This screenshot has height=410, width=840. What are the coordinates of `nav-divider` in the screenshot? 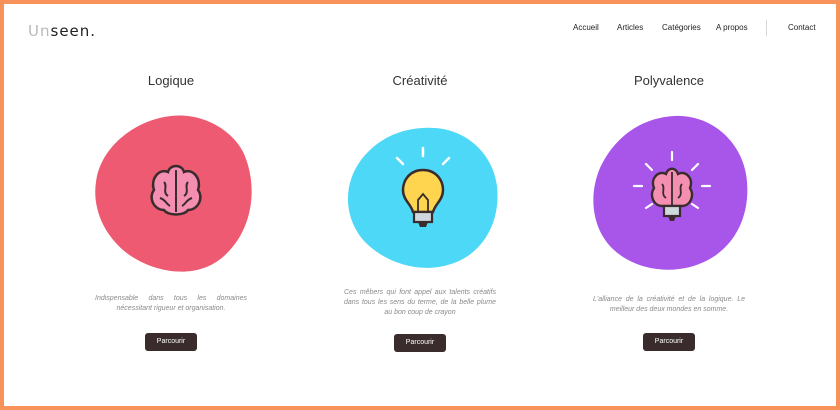 It's located at (766, 28).